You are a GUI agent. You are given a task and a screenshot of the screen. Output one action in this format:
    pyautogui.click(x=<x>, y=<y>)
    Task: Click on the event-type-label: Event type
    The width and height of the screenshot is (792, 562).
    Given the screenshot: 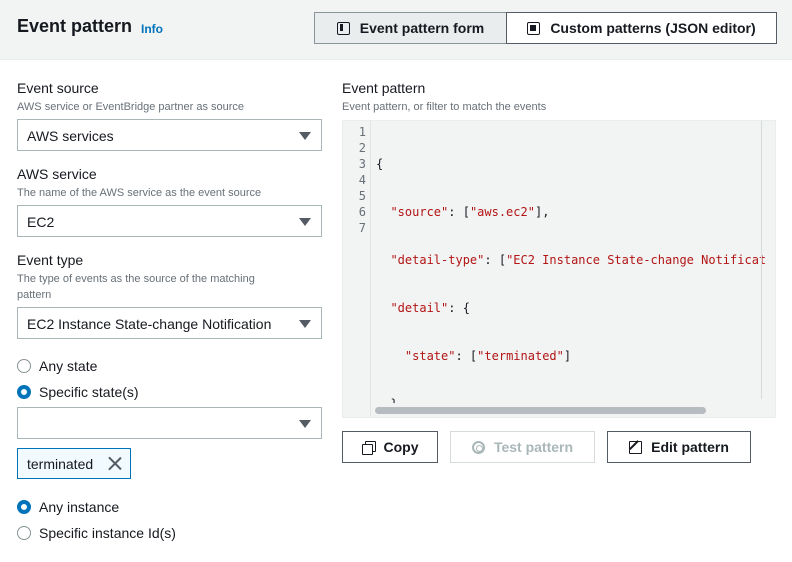 What is the action you would take?
    pyautogui.click(x=50, y=260)
    